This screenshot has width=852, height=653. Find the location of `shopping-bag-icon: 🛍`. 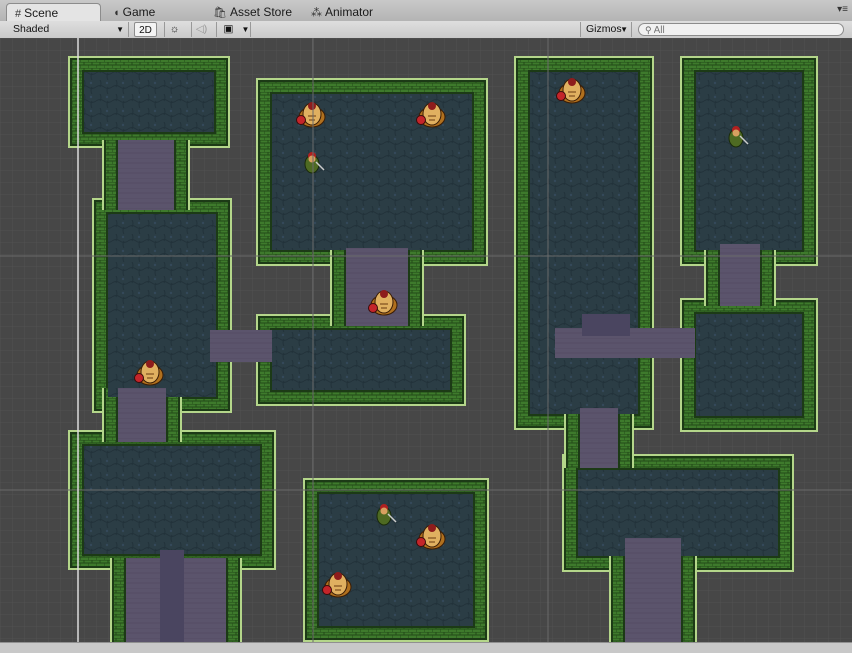

shopping-bag-icon: 🛍 is located at coordinates (220, 13).